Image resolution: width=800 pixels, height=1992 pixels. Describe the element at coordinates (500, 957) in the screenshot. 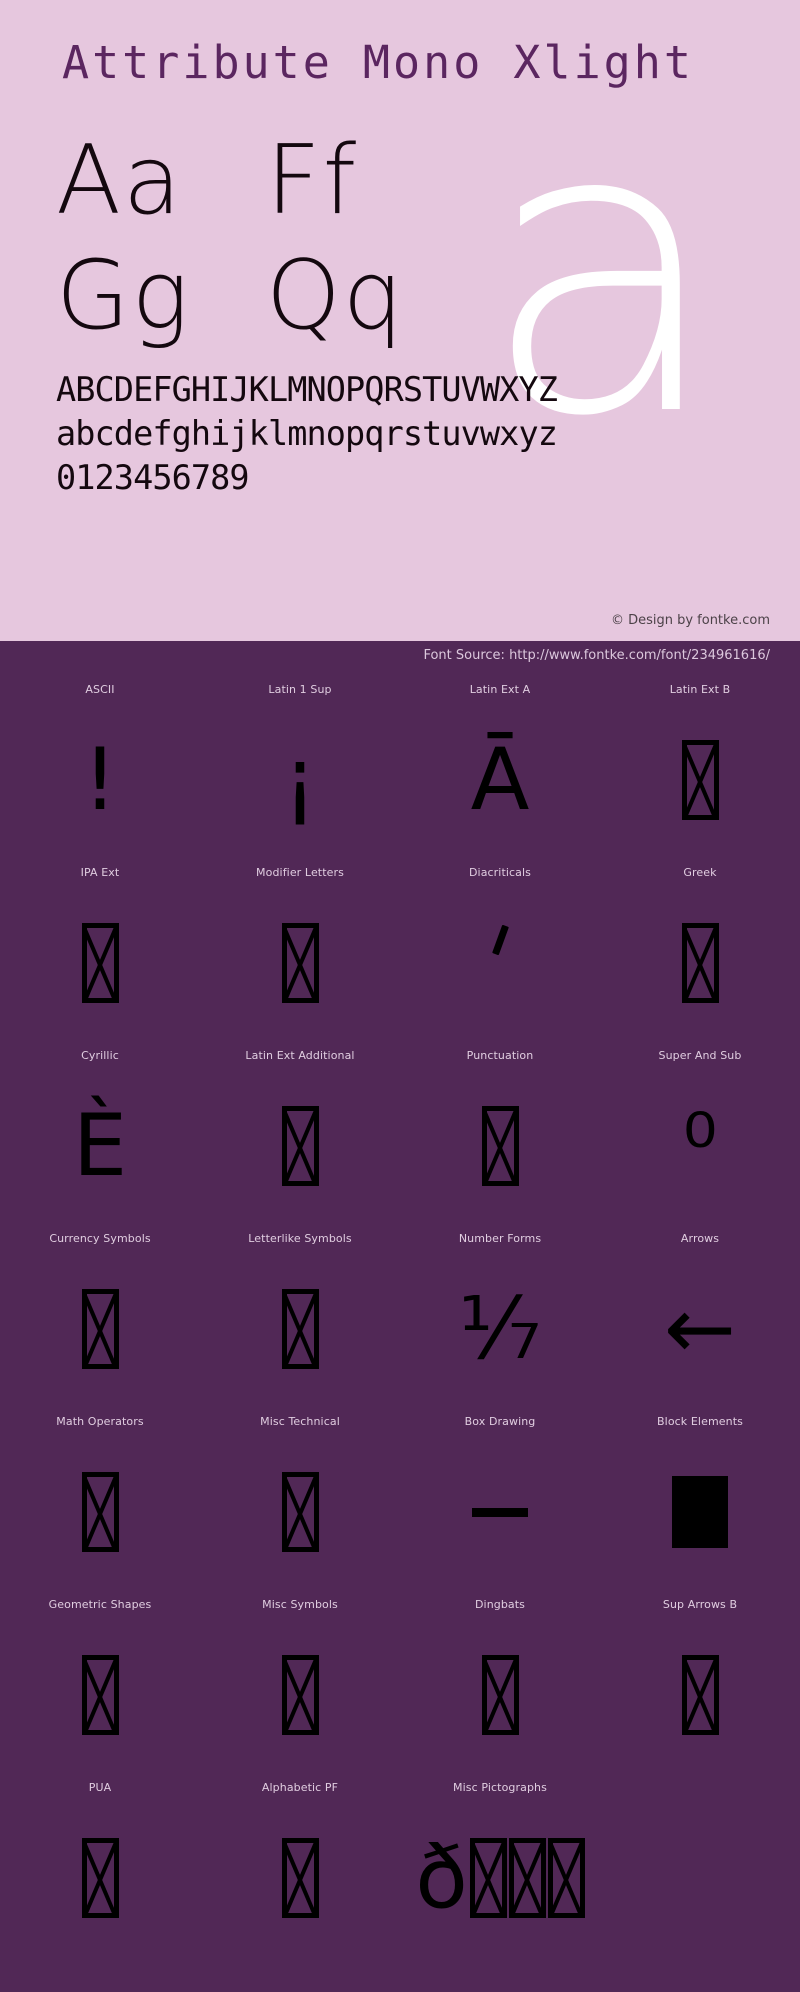

I see `unicode-block-cell: Diacriticals` at that location.